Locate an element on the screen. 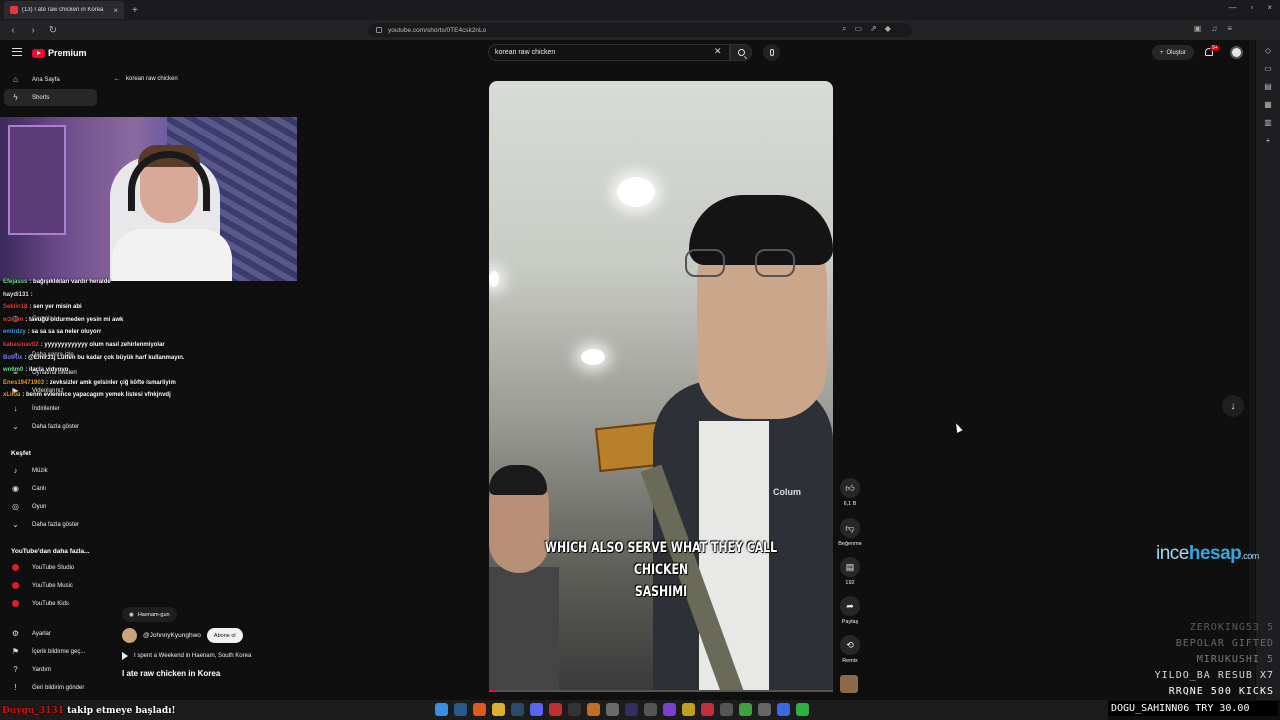  search-button is located at coordinates (741, 52).